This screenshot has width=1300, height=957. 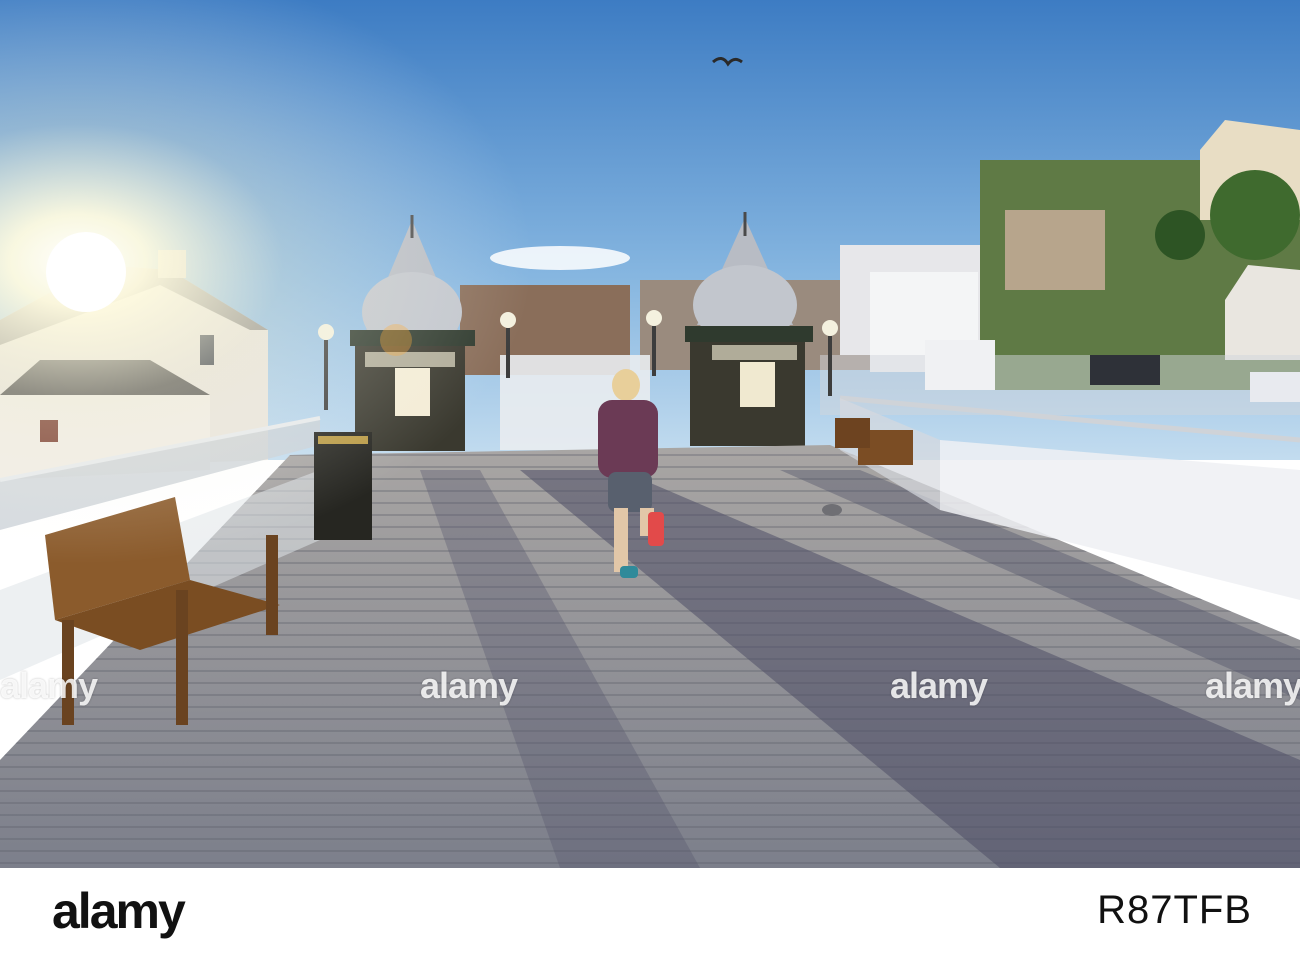 I want to click on image-id: R87TFB, so click(x=1174, y=910).